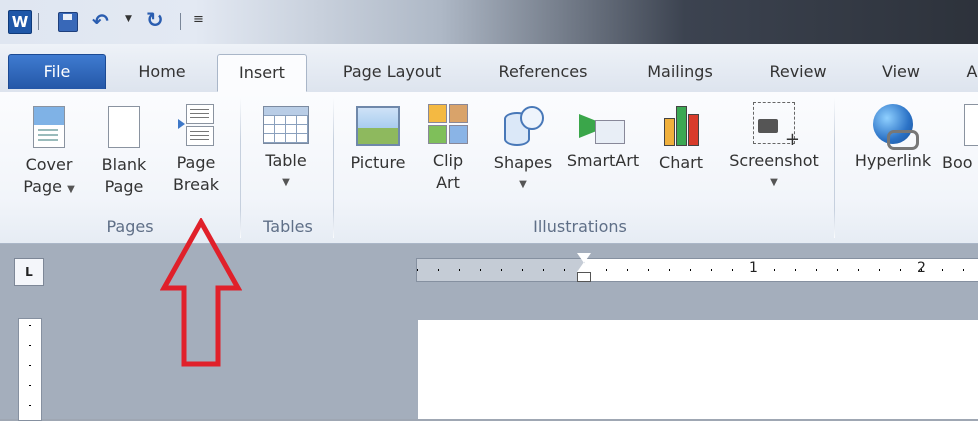  Describe the element at coordinates (698, 369) in the screenshot. I see `document-page` at that location.